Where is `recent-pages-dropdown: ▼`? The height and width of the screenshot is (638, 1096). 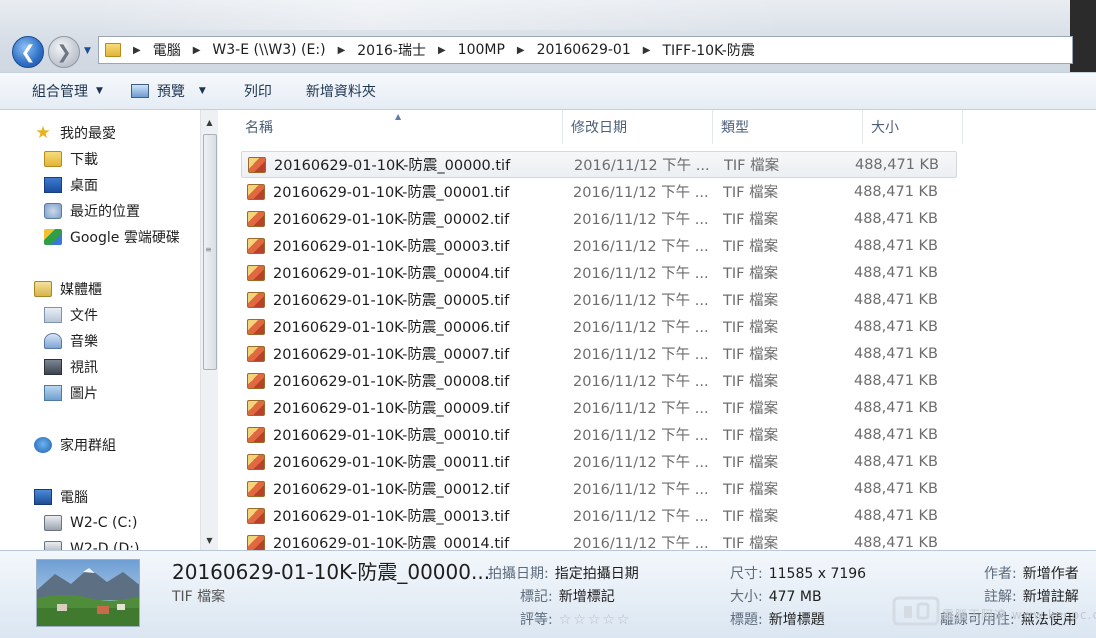 recent-pages-dropdown: ▼ is located at coordinates (87, 51).